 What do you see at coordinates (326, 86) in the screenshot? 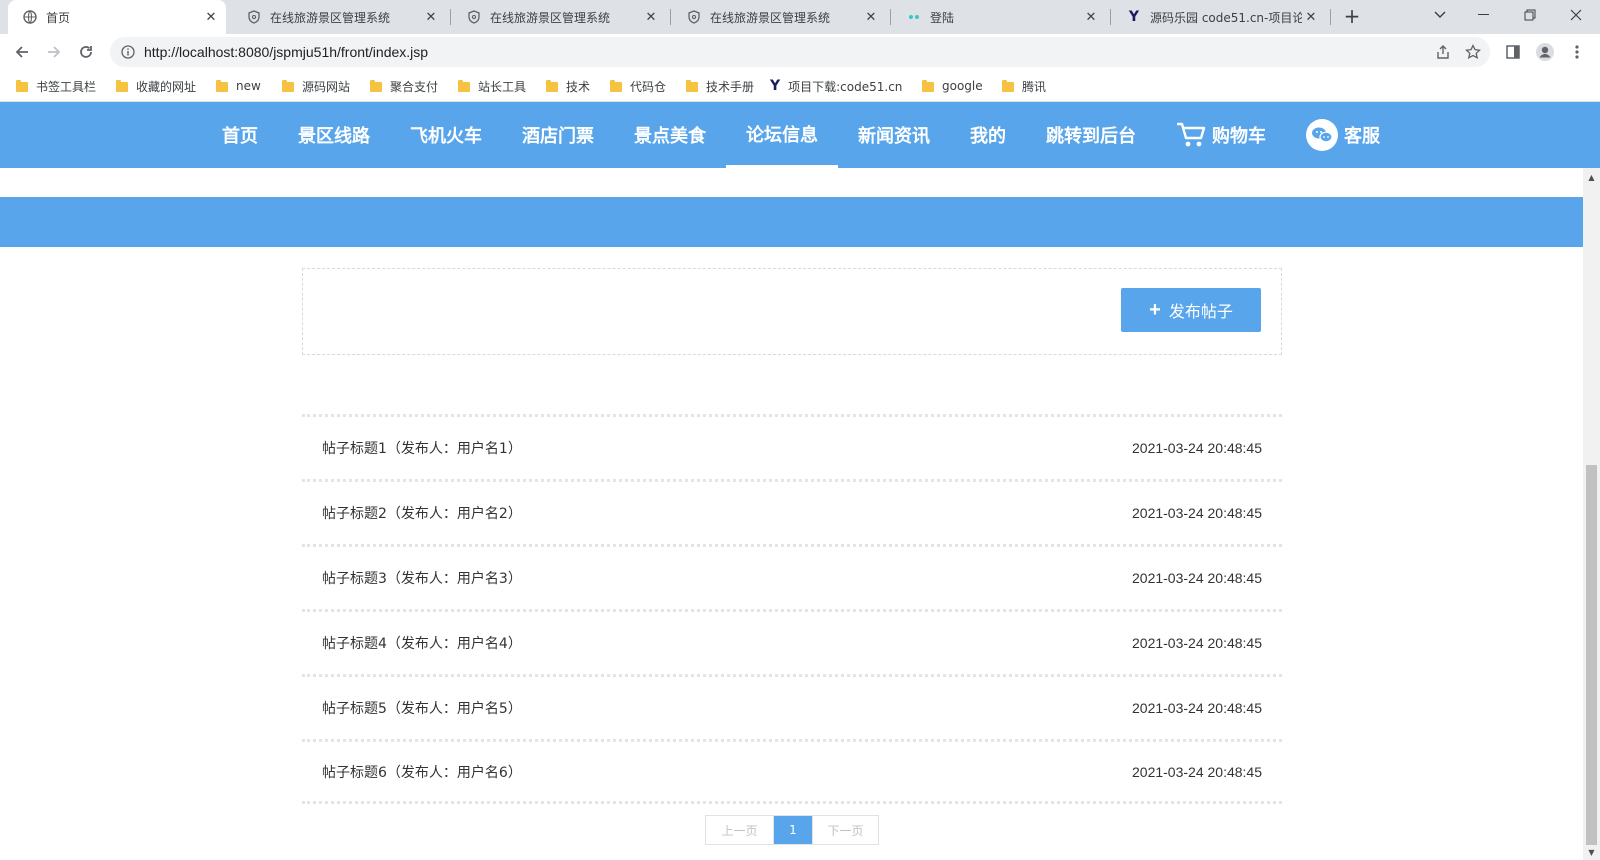
I see `bookmark-label: 源码网站` at bounding box center [326, 86].